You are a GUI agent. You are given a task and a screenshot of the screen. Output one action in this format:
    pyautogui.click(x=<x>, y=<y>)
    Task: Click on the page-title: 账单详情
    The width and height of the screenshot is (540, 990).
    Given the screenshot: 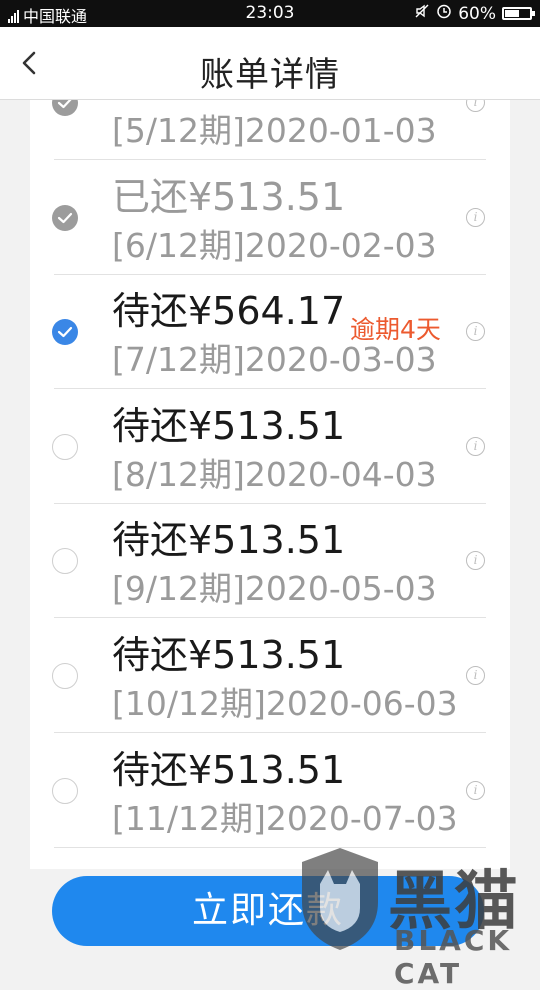 What is the action you would take?
    pyautogui.click(x=270, y=75)
    